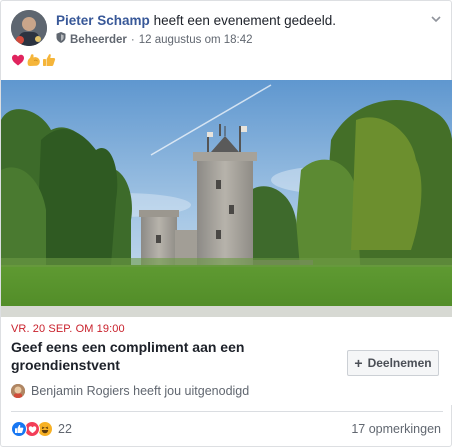  Describe the element at coordinates (140, 391) in the screenshot. I see `invitation-text: Benjamin Rogiers heeft jou uitgenodigd` at that location.